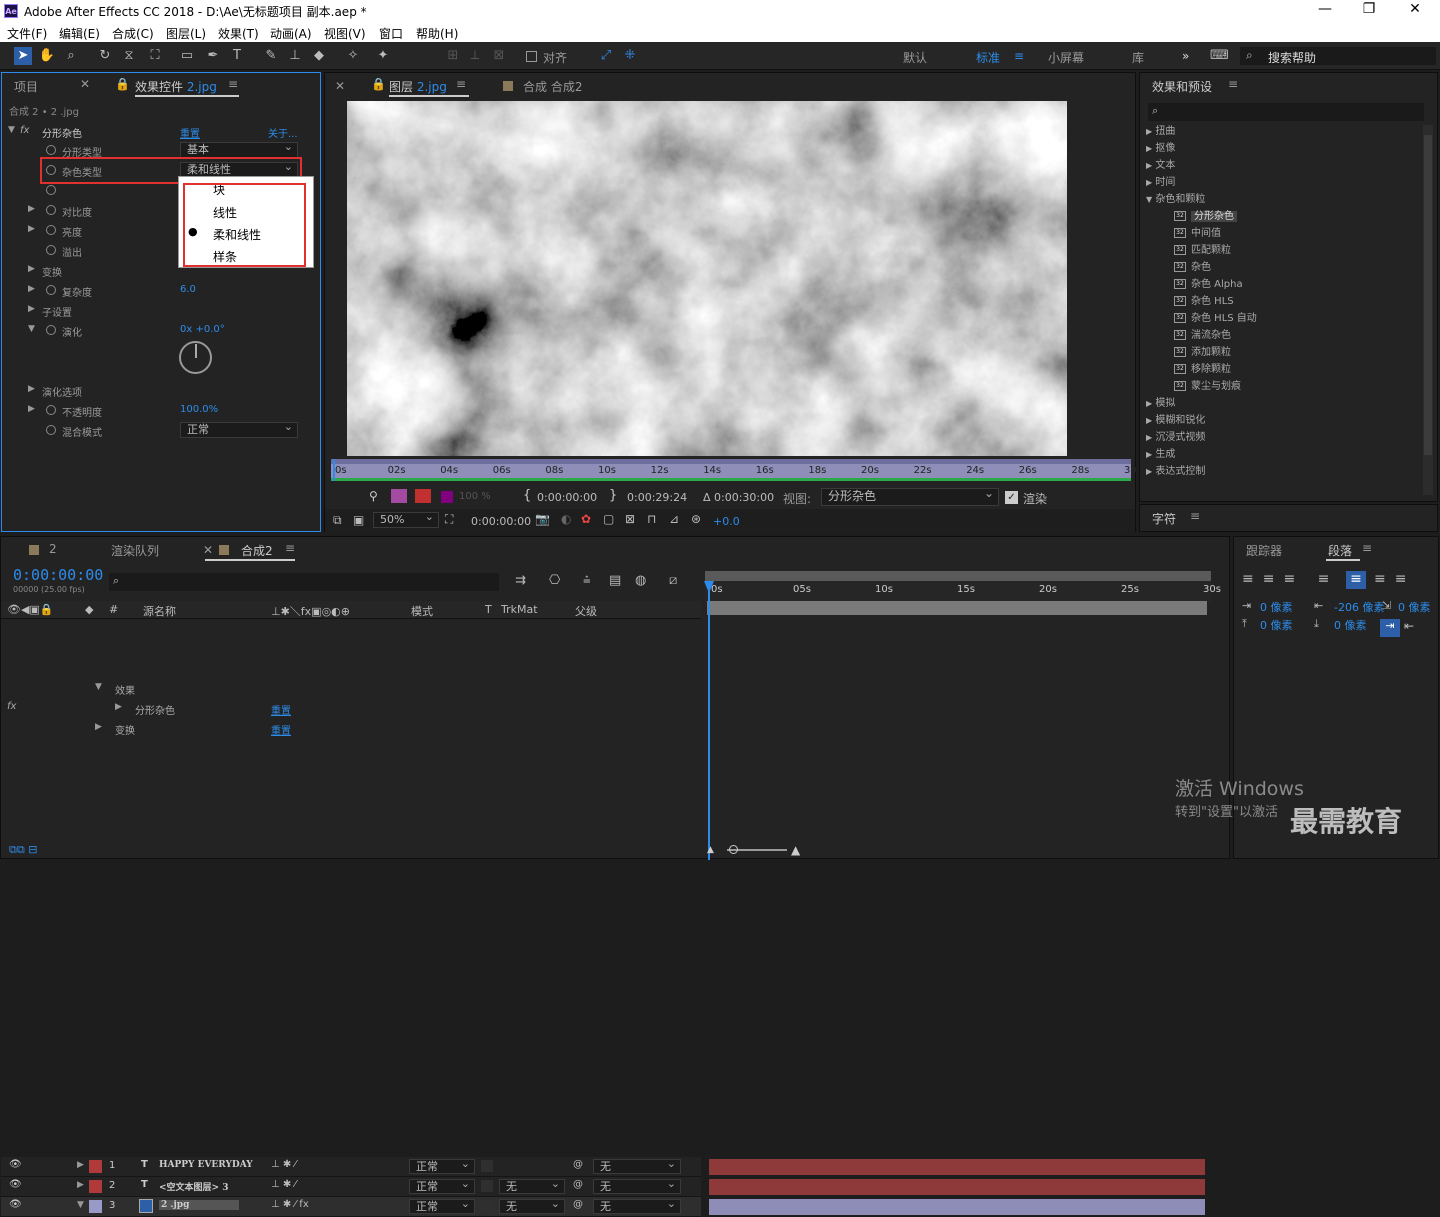  What do you see at coordinates (176, 86) in the screenshot?
I see `tab-effect-controls: 效果控件 2.jpg` at bounding box center [176, 86].